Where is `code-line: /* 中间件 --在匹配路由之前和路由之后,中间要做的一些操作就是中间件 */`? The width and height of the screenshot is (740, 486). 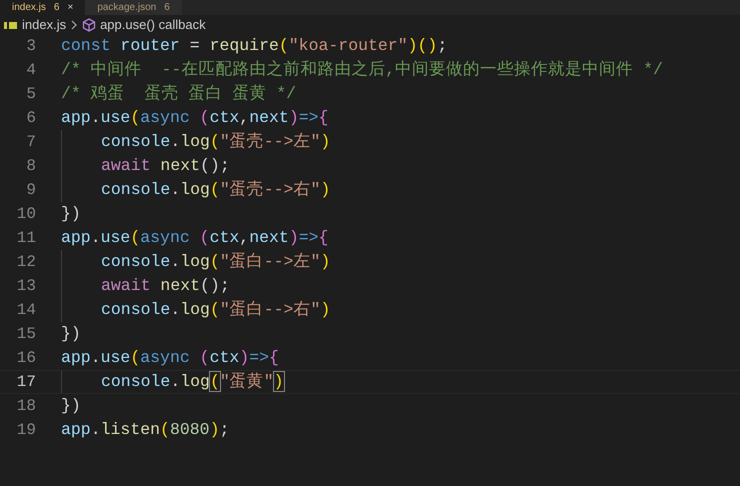
code-line: /* 中间件 --在匹配路由之前和路由之后,中间要做的一些操作就是中间件 */ is located at coordinates (362, 69).